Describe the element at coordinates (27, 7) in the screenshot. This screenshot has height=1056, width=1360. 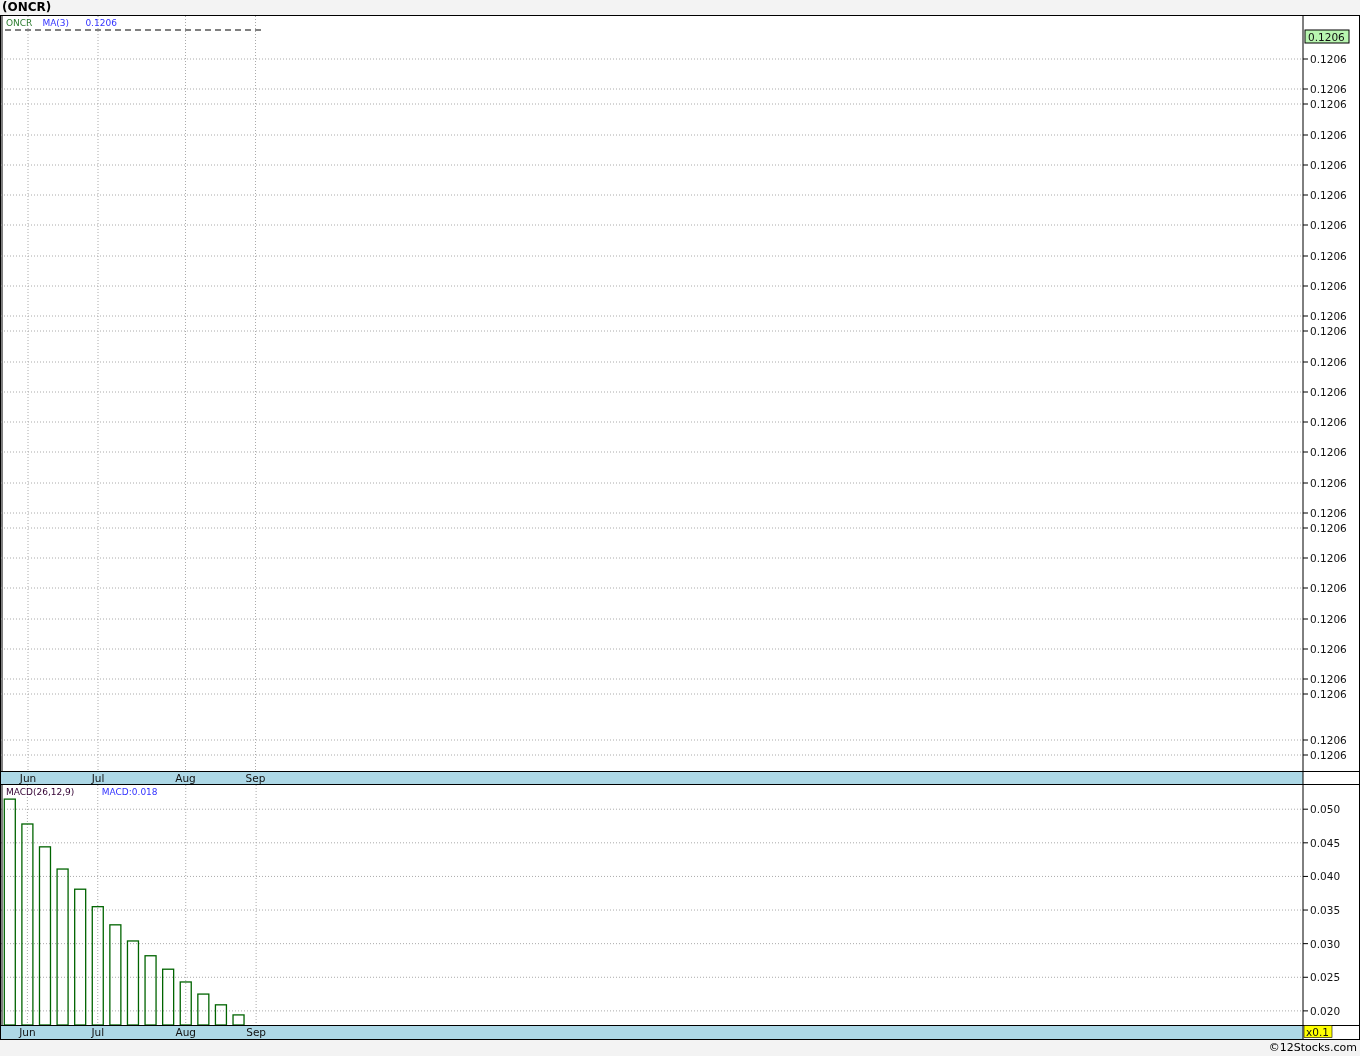
I see `chart-title: (ONCR)` at that location.